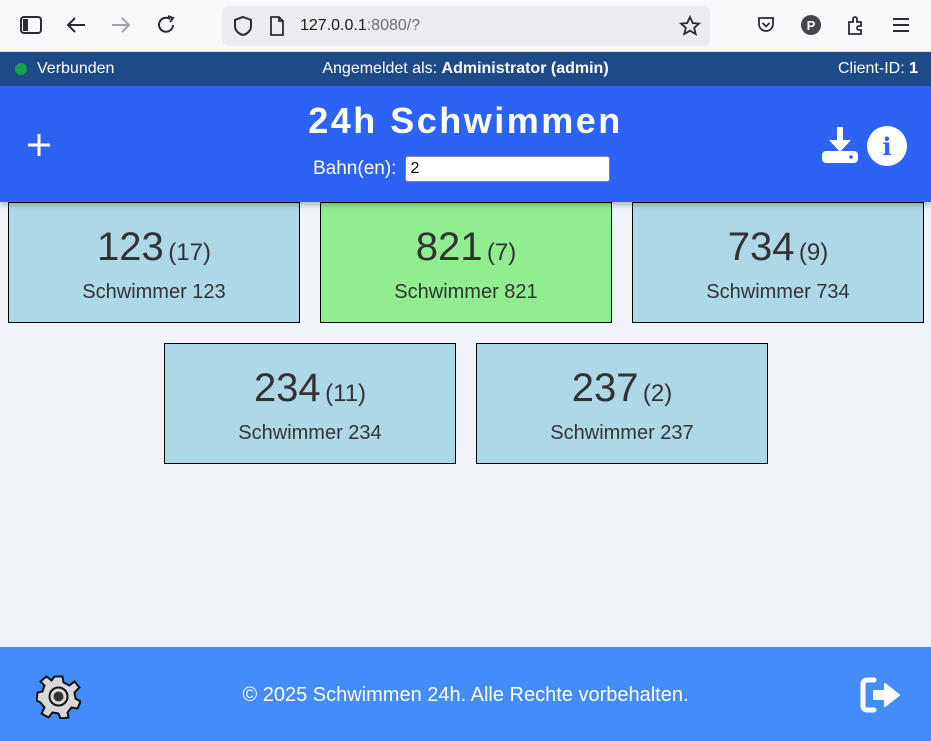 This screenshot has width=931, height=741. What do you see at coordinates (766, 25) in the screenshot?
I see `pocket-icon` at bounding box center [766, 25].